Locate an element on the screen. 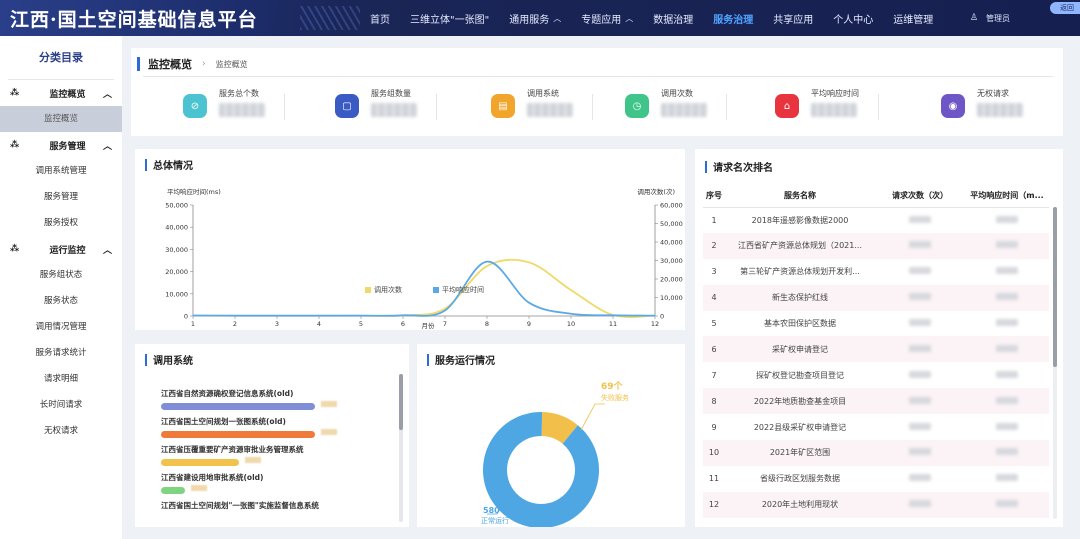 The image size is (1080, 539). table-row: 4 新生态保护红线 is located at coordinates (876, 297).